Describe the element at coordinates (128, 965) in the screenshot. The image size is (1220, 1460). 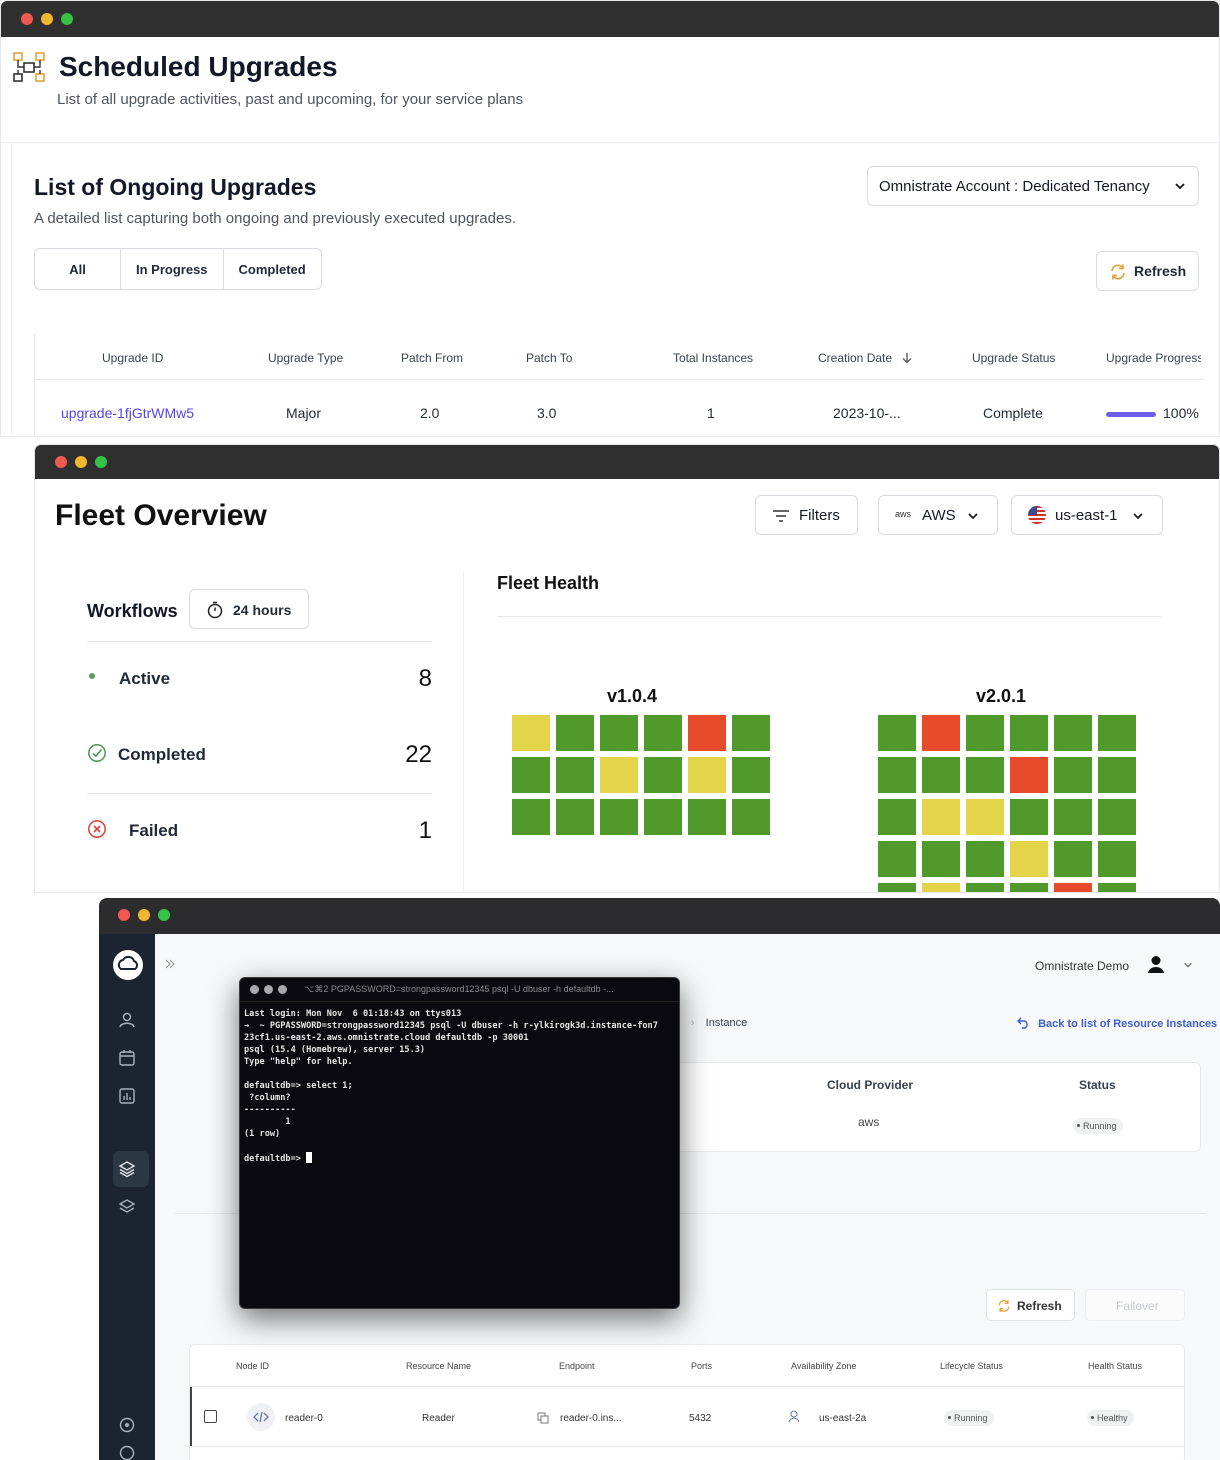
I see `logo-icon` at that location.